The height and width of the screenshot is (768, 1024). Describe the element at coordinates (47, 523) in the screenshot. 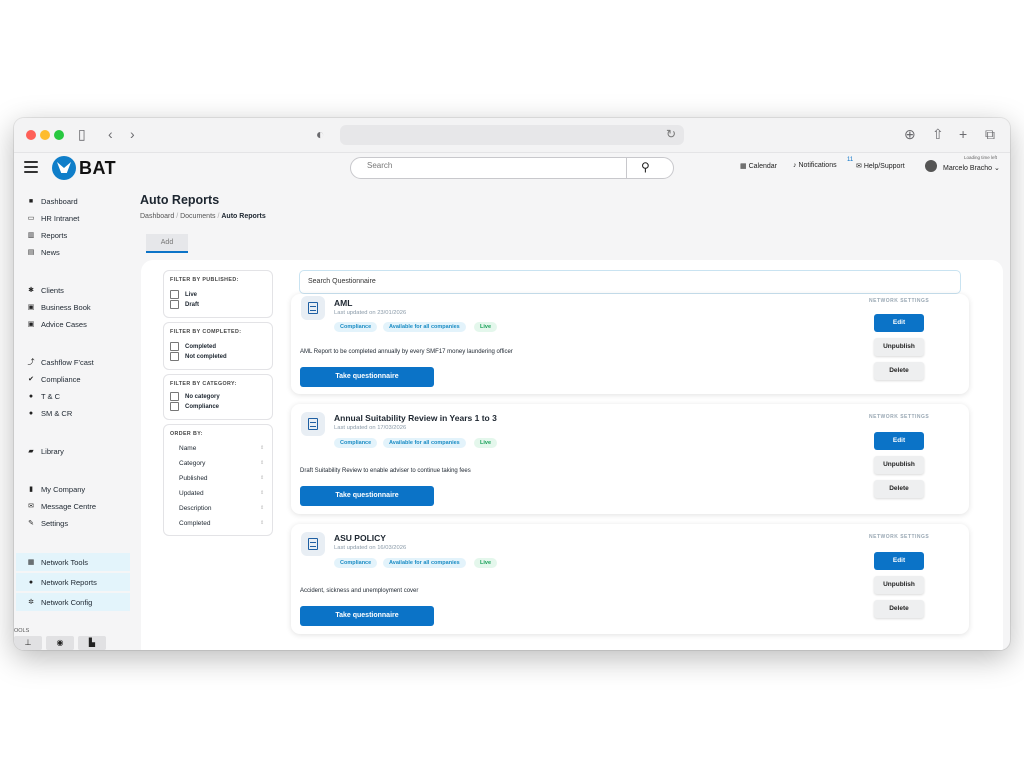

I see `sidebar-item-settings: ✎ Settings` at that location.